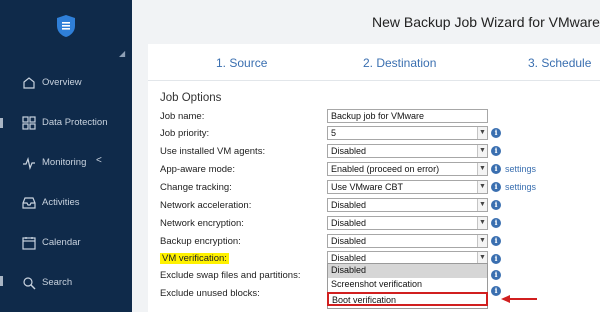 The height and width of the screenshot is (312, 600). What do you see at coordinates (140, 178) in the screenshot?
I see `content-gutter` at bounding box center [140, 178].